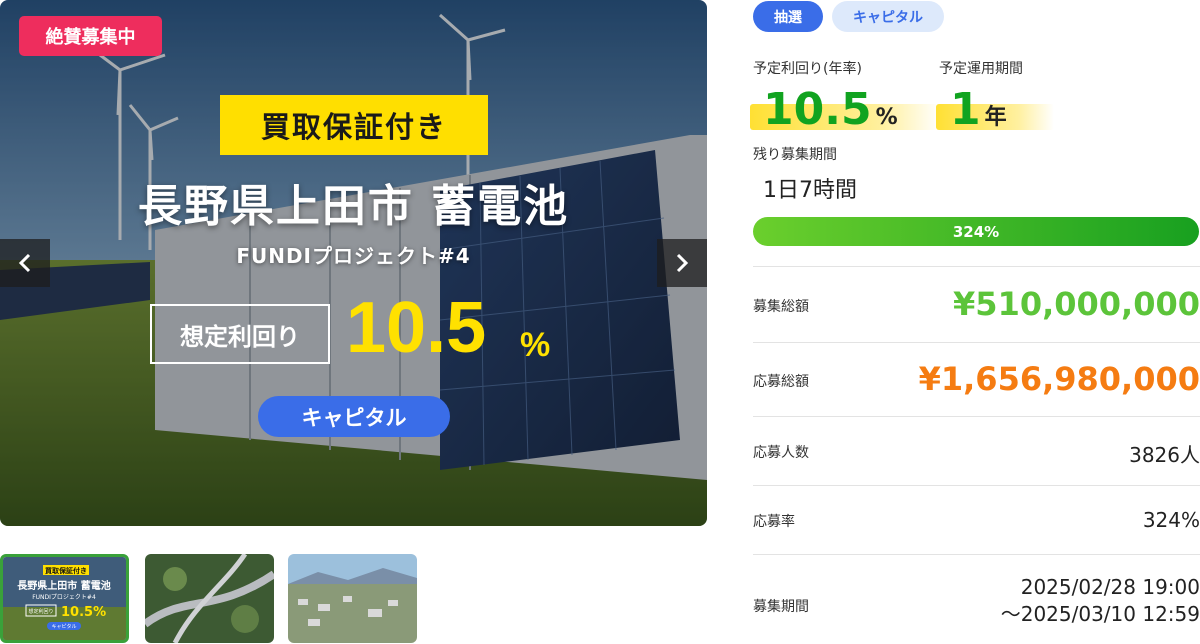 The height and width of the screenshot is (644, 1200). I want to click on thumbnail-1-badge: 買取保証付き, so click(65, 570).